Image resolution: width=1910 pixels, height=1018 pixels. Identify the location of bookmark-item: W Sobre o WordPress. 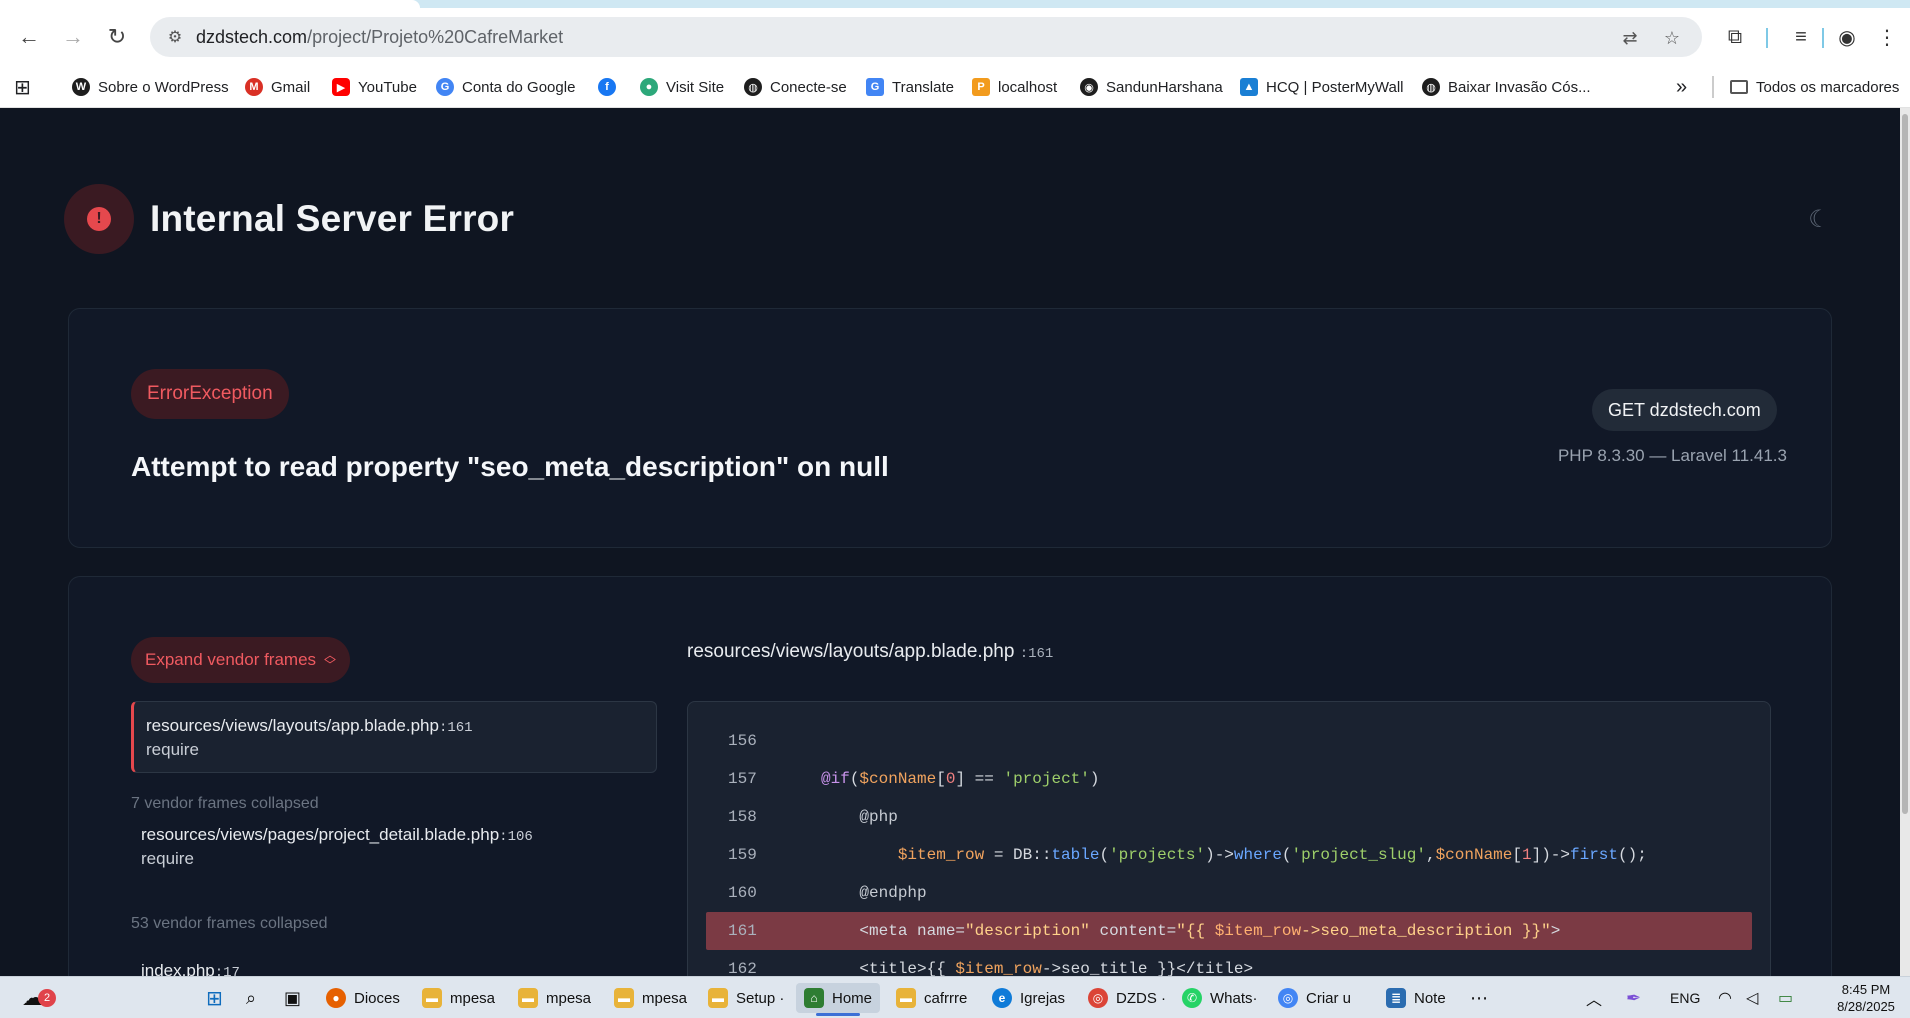
(150, 87).